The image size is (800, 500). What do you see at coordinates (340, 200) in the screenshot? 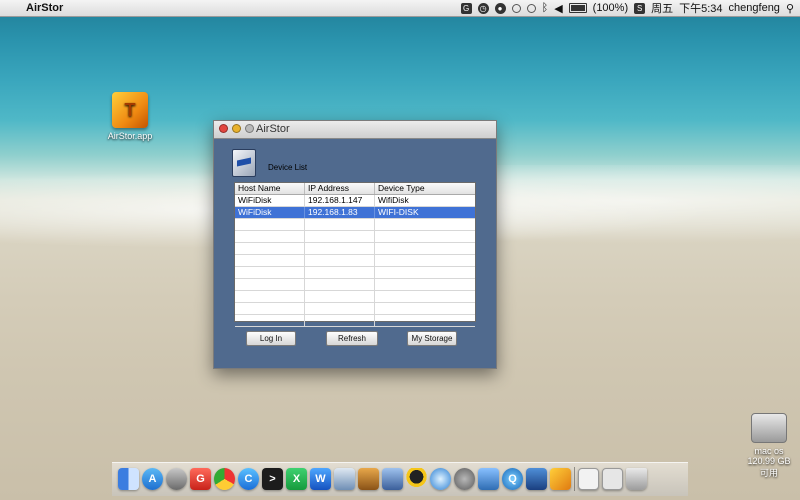
I see `cell-ip: 192.168.1.147` at bounding box center [340, 200].